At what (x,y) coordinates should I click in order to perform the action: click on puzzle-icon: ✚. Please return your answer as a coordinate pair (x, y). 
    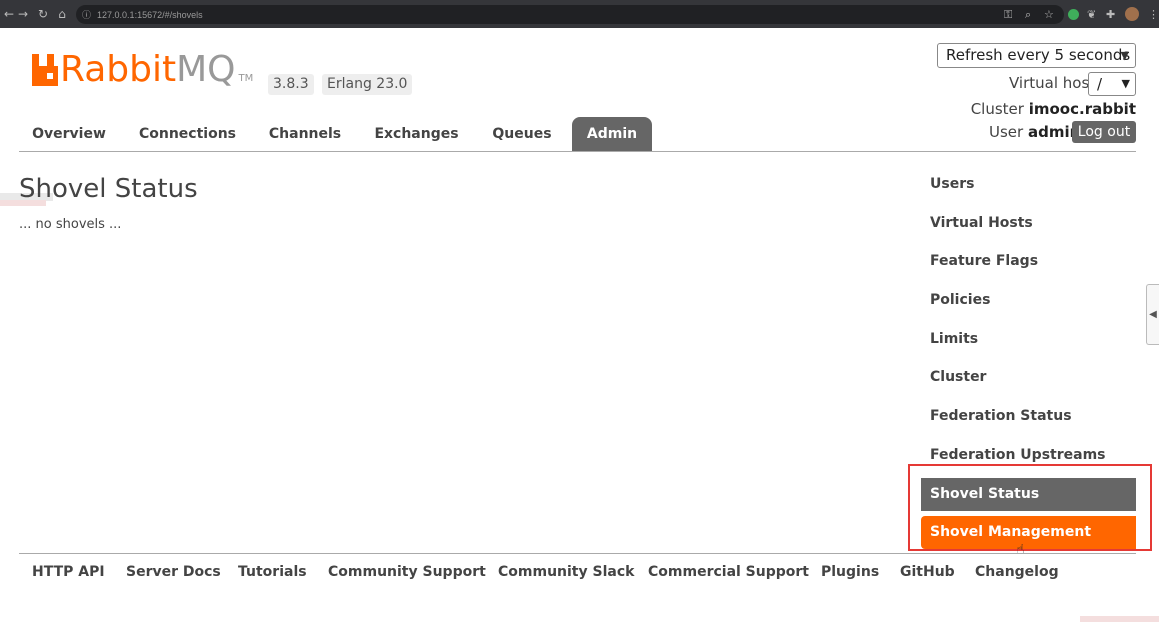
    Looking at the image, I should click on (1110, 14).